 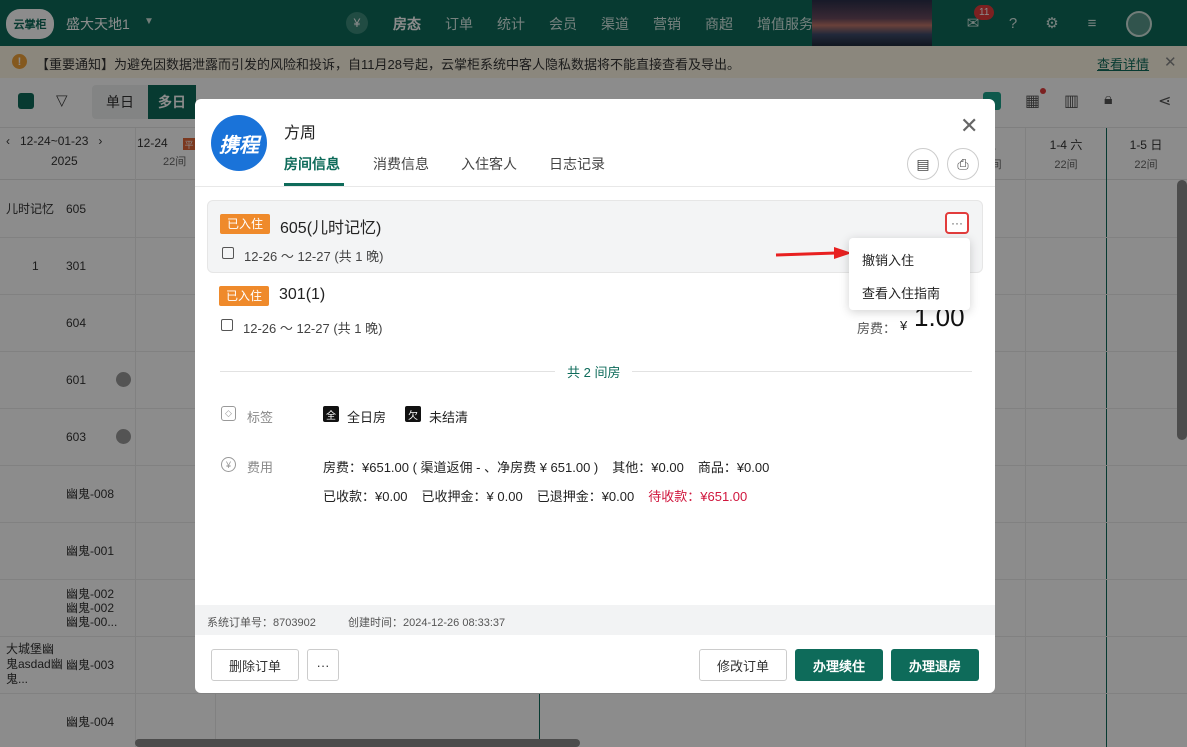 What do you see at coordinates (331, 228) in the screenshot?
I see `room-title: 605(儿时记忆)` at bounding box center [331, 228].